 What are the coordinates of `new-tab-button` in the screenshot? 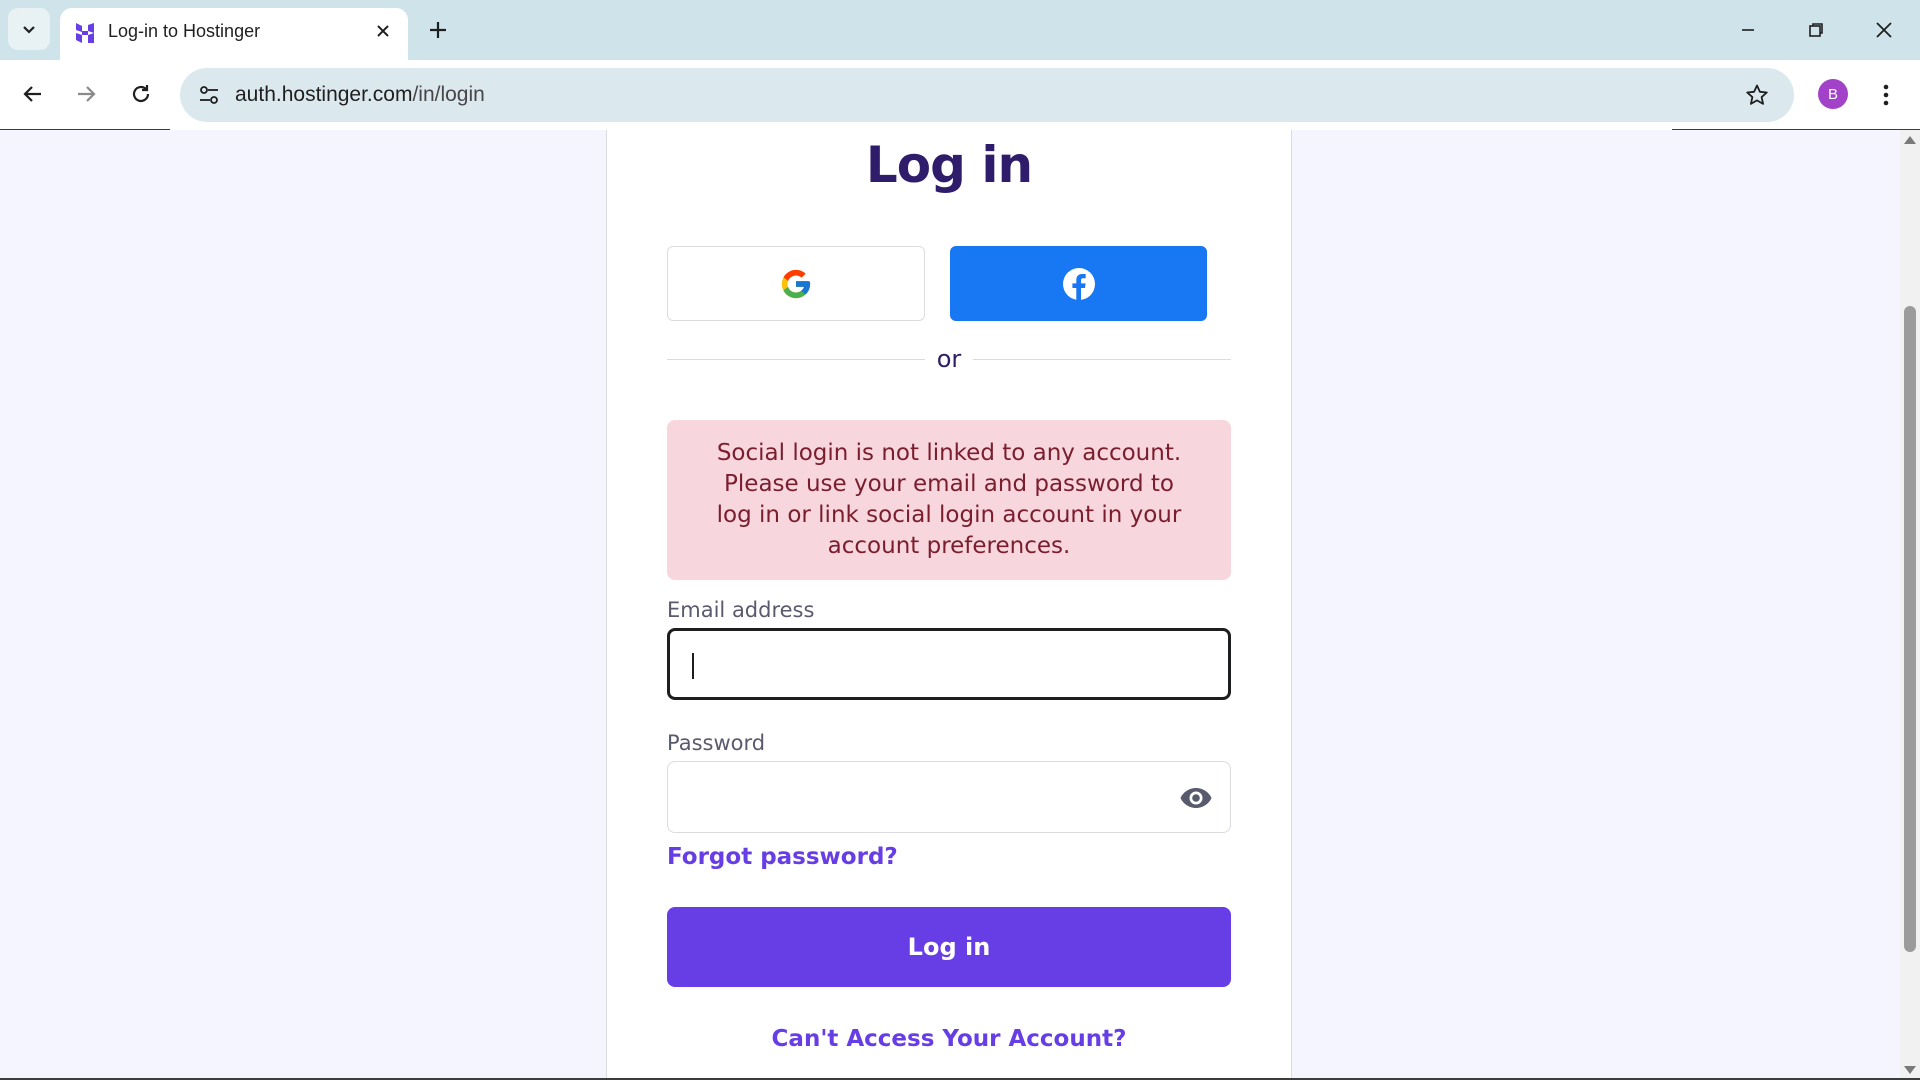 It's located at (438, 30).